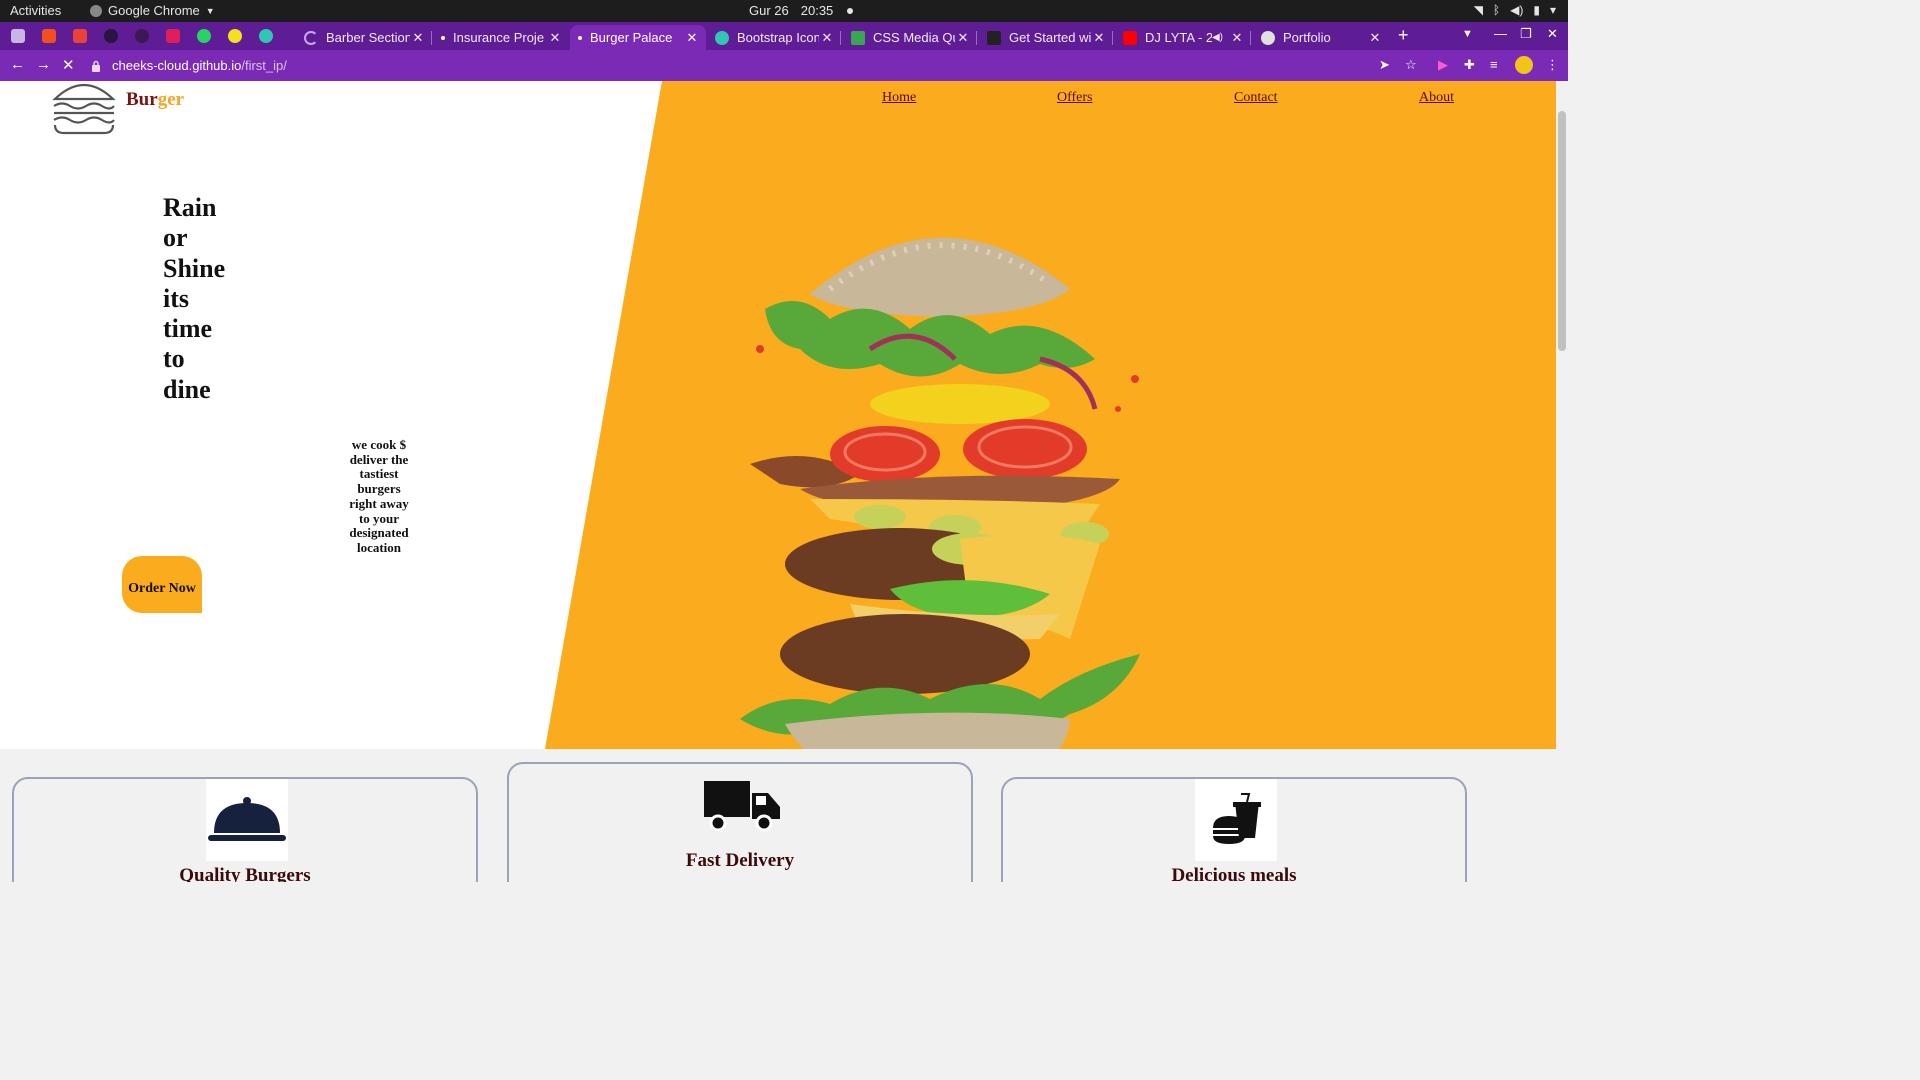 The image size is (1920, 1080). What do you see at coordinates (68, 65) in the screenshot?
I see `stop-loading-icon: ✕` at bounding box center [68, 65].